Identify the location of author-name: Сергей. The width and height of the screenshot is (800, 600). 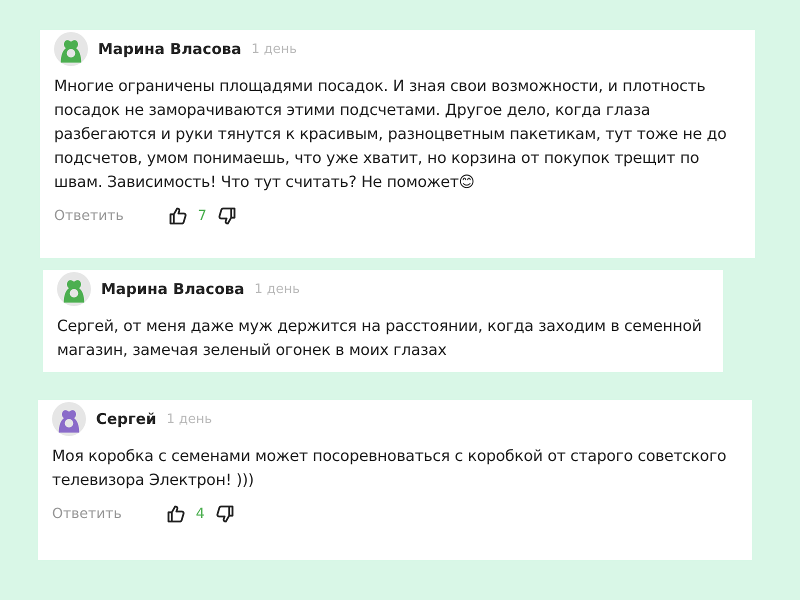
(126, 419).